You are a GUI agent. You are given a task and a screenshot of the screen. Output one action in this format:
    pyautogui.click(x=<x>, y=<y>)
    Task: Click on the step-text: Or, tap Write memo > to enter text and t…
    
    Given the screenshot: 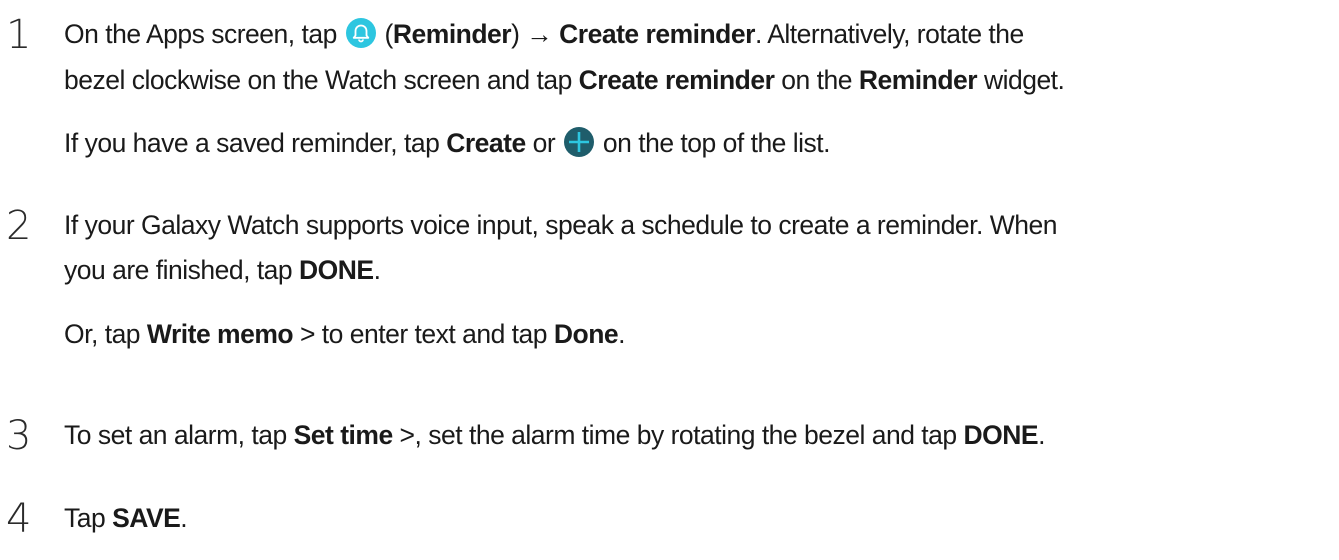 What is the action you would take?
    pyautogui.click(x=344, y=334)
    